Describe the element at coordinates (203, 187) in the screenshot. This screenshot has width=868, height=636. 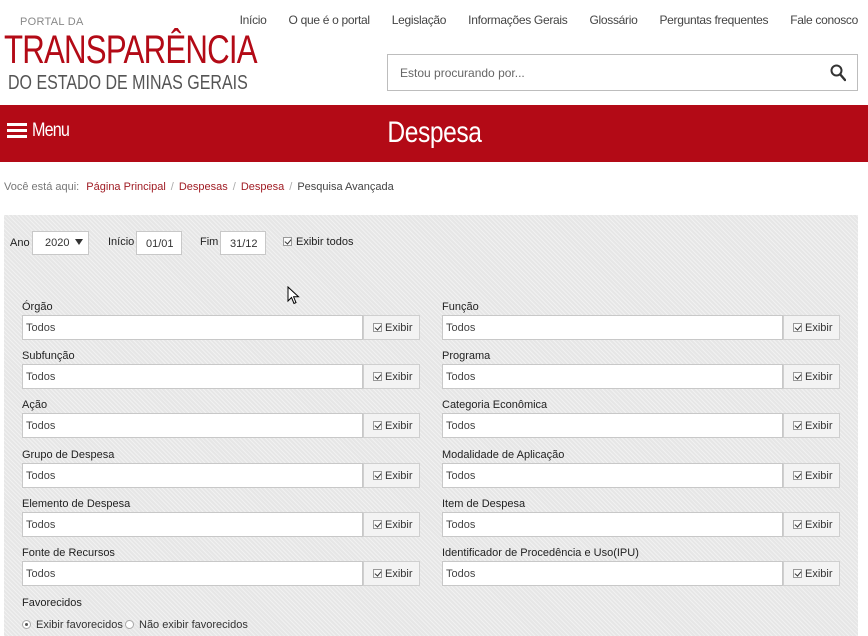
I see `breadcrumb-despesas: Despesas` at that location.